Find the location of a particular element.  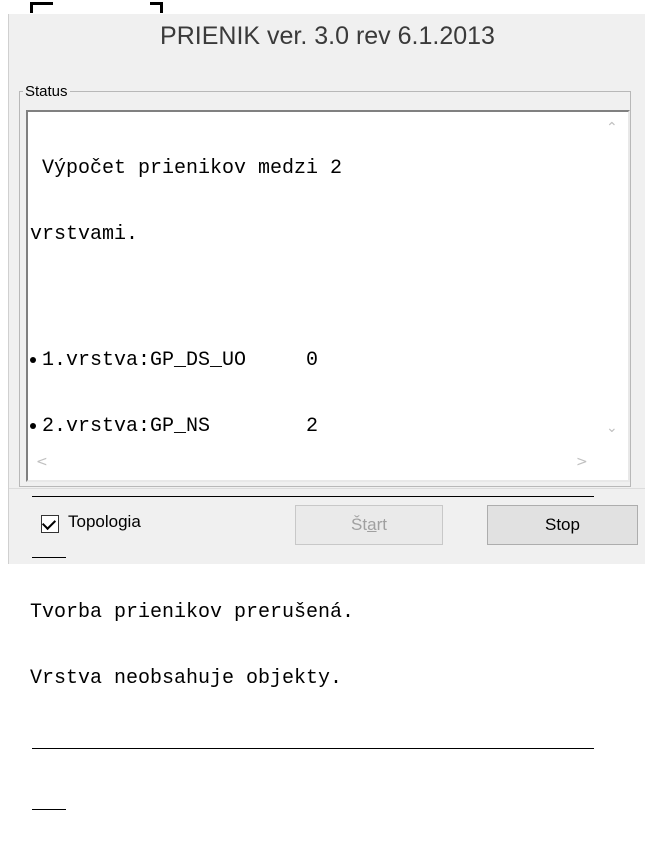

vertical-scrollbar: ⌃ ⌄ is located at coordinates (612, 280).